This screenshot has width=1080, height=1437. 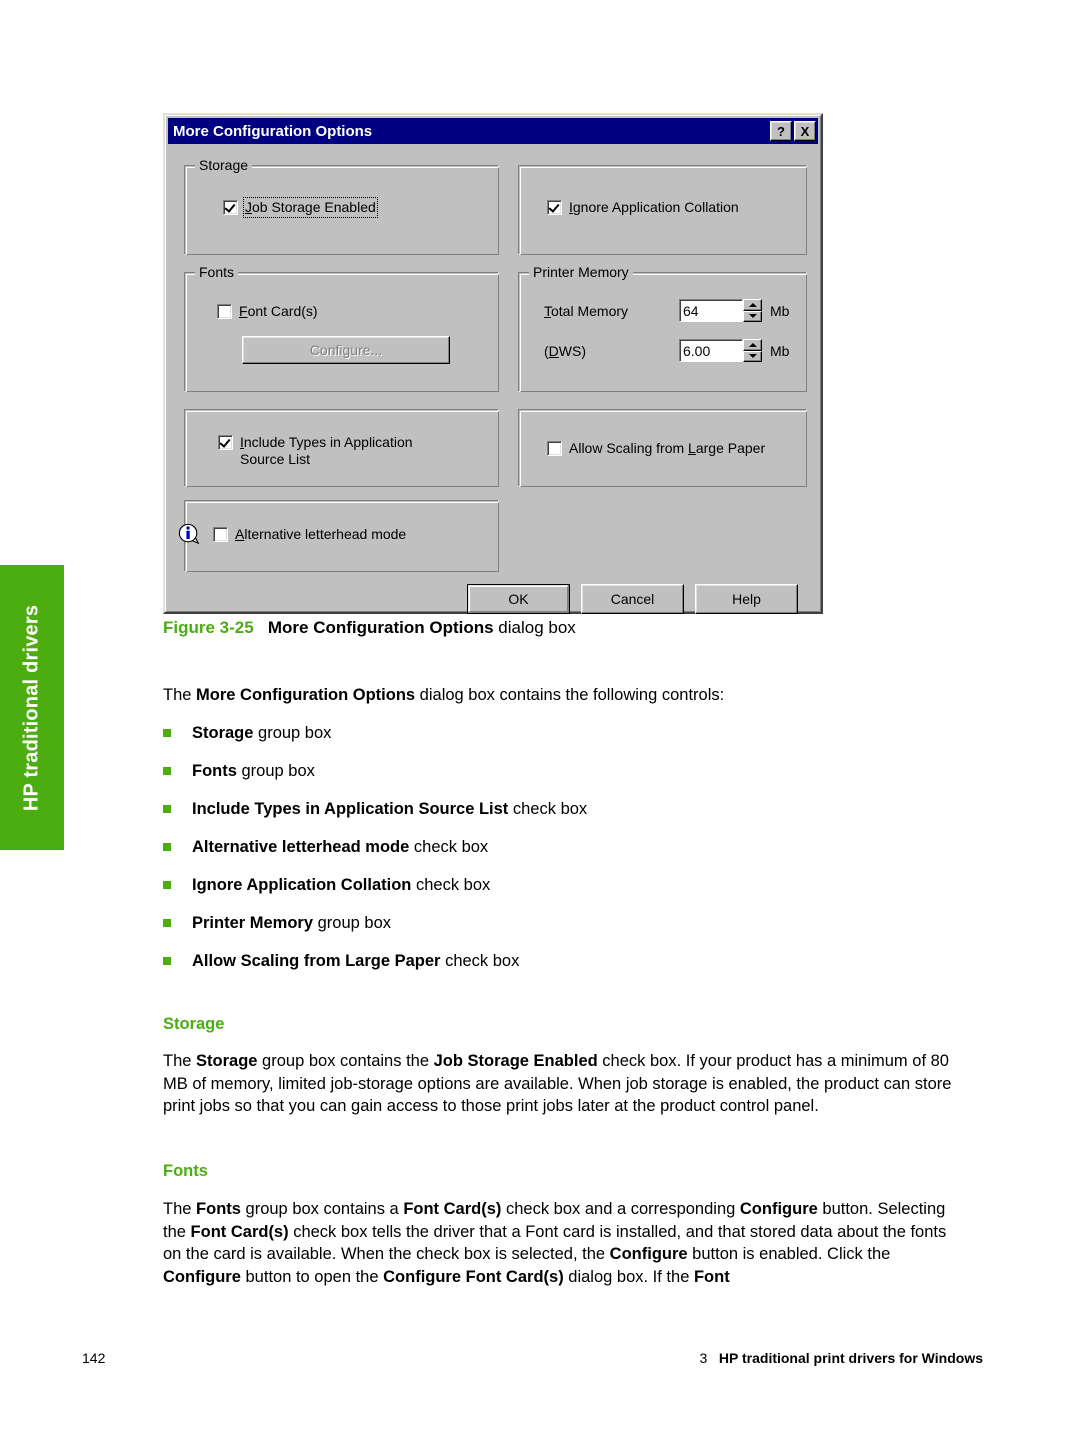 What do you see at coordinates (326, 450) in the screenshot?
I see `include-types-label: Include Types in Application Source List` at bounding box center [326, 450].